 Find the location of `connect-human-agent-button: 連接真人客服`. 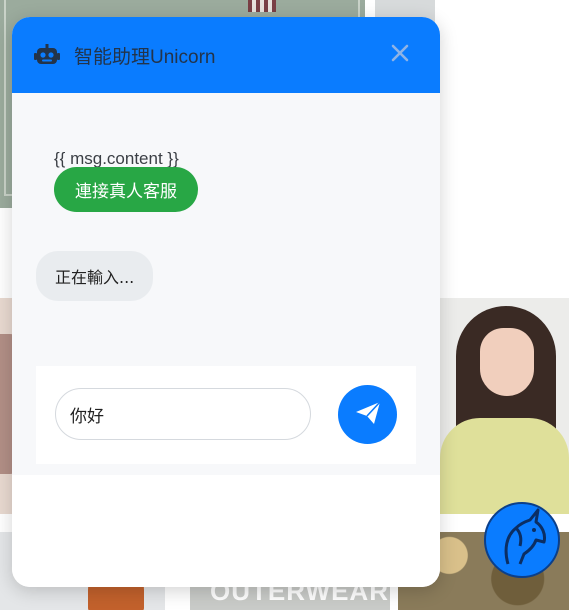

connect-human-agent-button: 連接真人客服 is located at coordinates (126, 189).